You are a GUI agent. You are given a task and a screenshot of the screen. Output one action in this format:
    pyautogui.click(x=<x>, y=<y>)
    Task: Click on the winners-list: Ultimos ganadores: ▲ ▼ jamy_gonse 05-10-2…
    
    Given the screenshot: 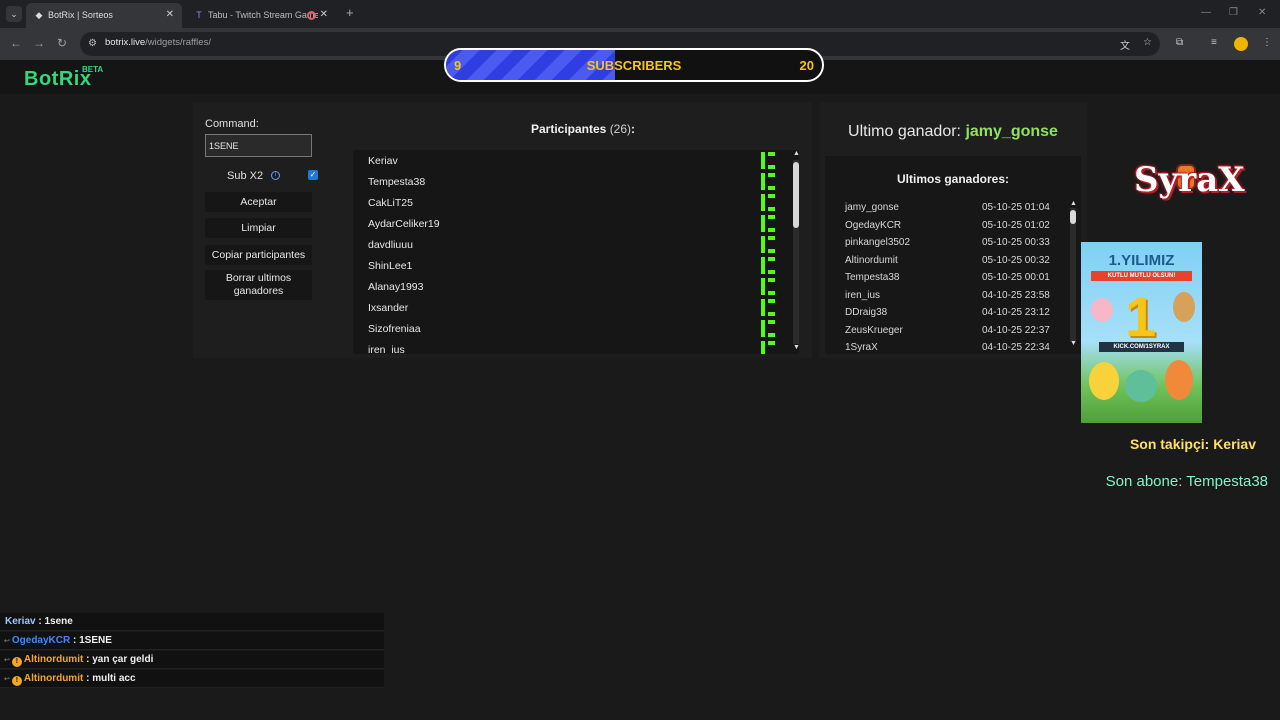 What is the action you would take?
    pyautogui.click(x=953, y=255)
    